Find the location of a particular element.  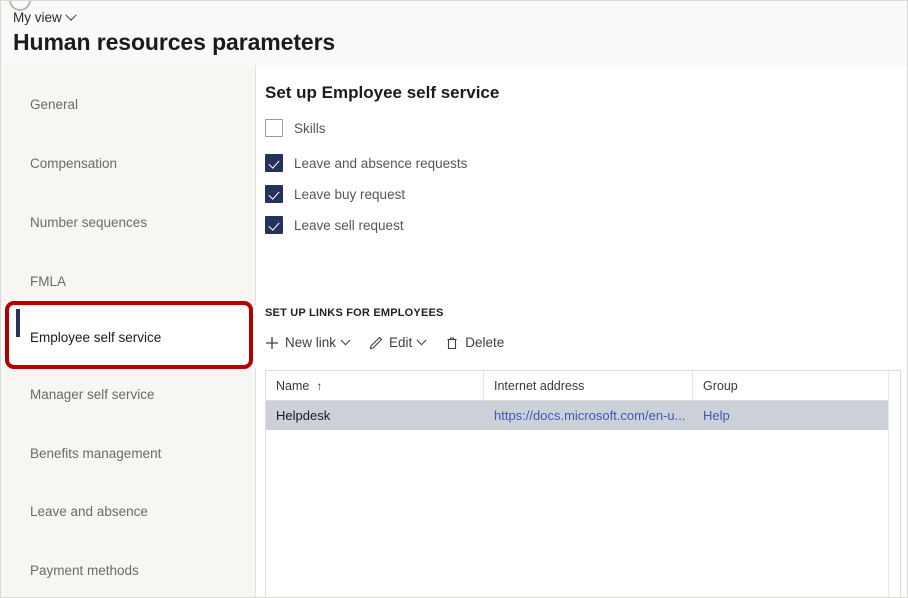

sidebar-item-label: Manager self service is located at coordinates (92, 394).